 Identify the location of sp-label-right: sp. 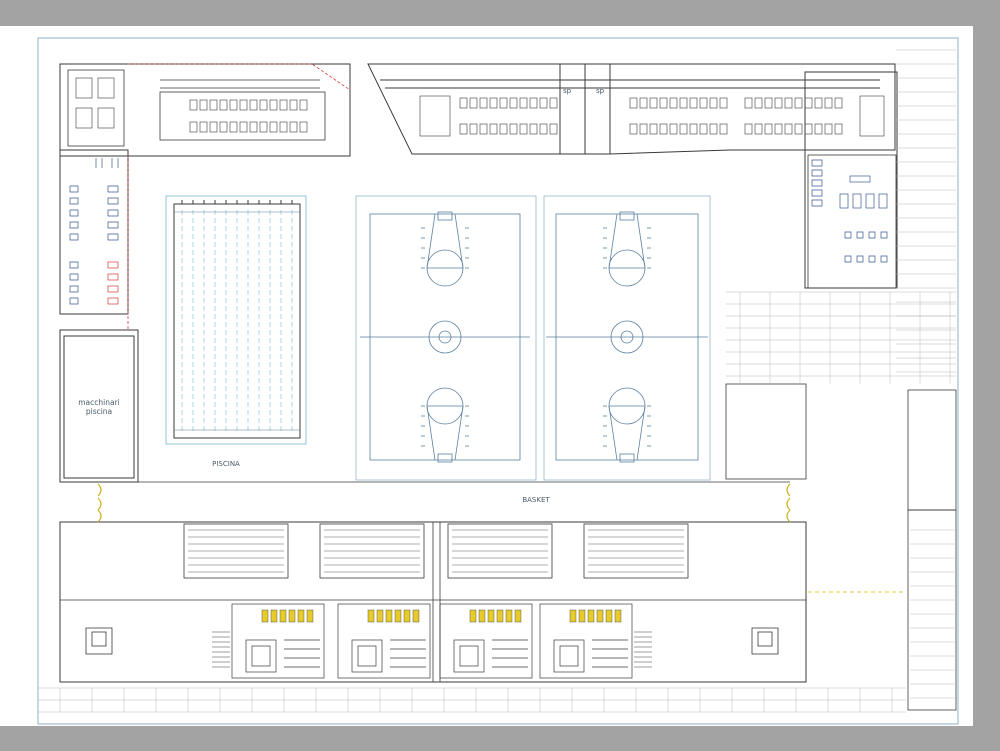
(600, 91).